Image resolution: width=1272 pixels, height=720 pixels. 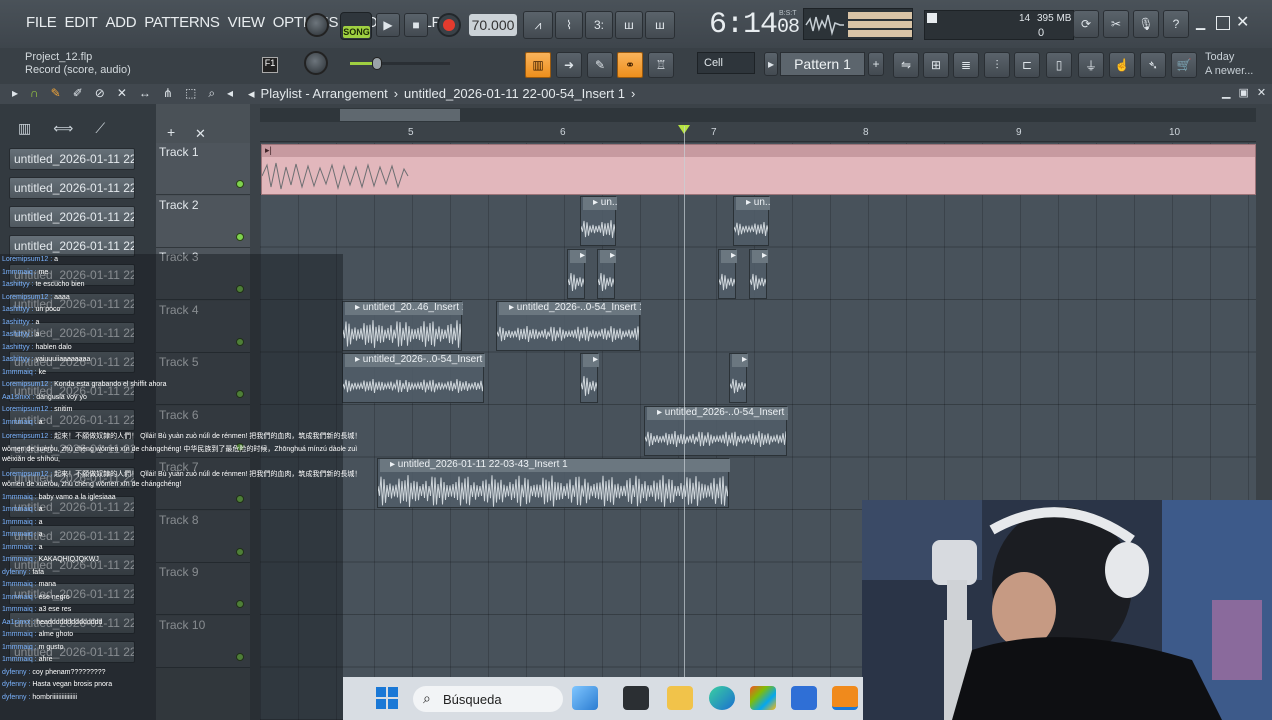 What do you see at coordinates (1091, 65) in the screenshot?
I see `plugin-picker-button: ⏚` at bounding box center [1091, 65].